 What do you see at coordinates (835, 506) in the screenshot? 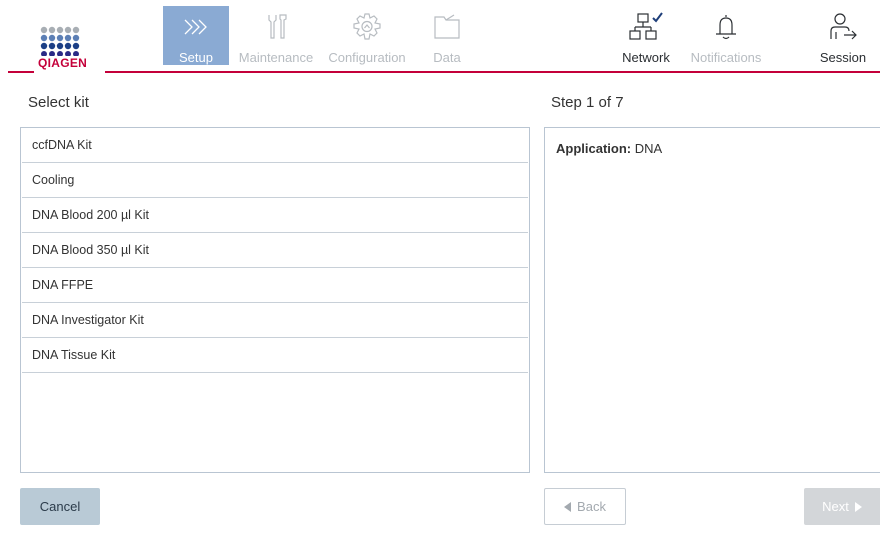
I see `next-button-label: Next` at bounding box center [835, 506].